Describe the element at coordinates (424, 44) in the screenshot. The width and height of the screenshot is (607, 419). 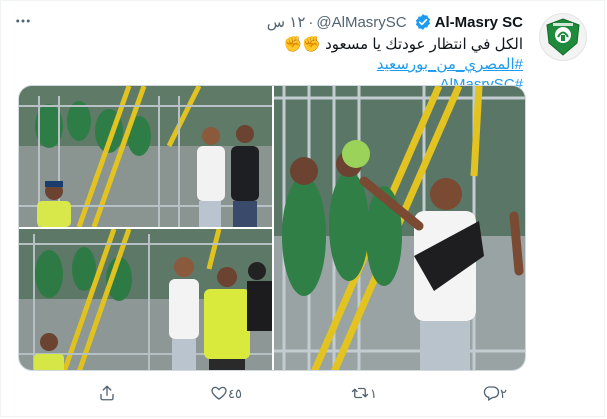
I see `tweet-message: الكل في انتظار عودتك يا مسعود` at that location.